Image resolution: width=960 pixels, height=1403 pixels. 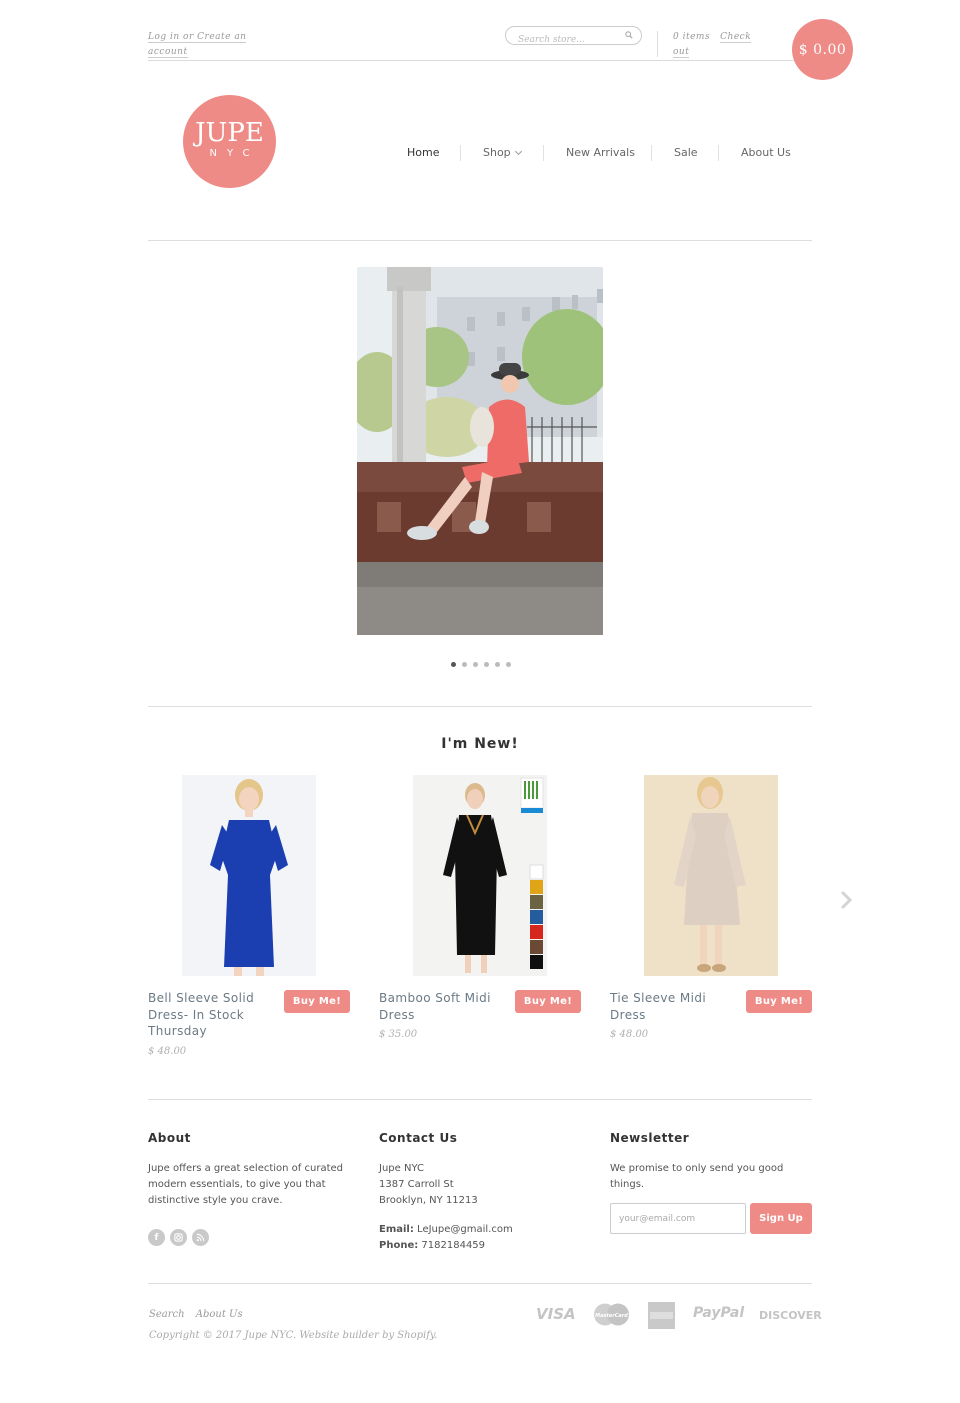 I want to click on nav-new-arrivals: New Arrivals, so click(x=600, y=153).